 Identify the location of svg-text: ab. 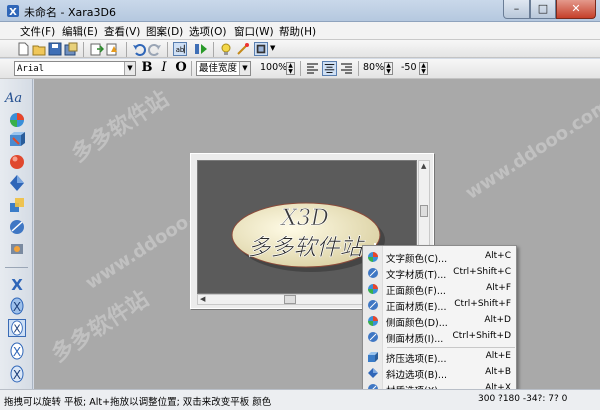
(180, 50).